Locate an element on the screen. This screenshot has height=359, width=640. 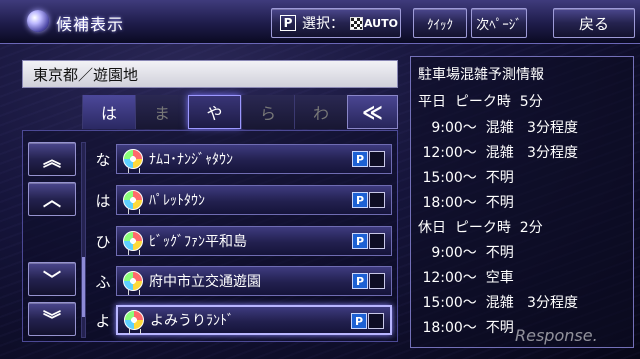
result-button: ﾋﾞｯｸﾞﾌｧﾝ平和島 P is located at coordinates (254, 241).